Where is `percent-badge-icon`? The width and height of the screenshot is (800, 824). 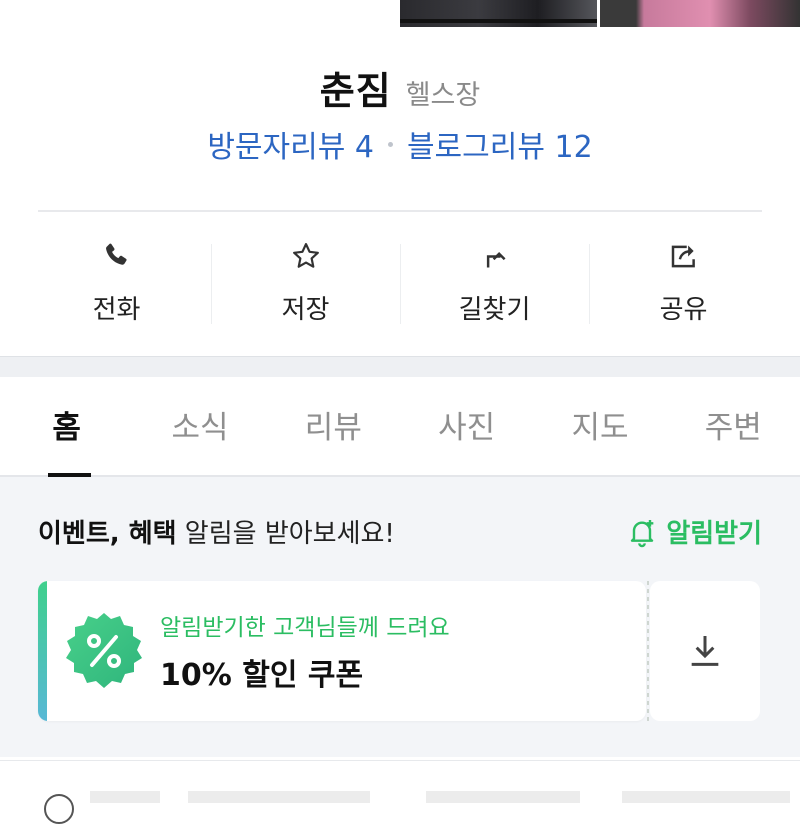
percent-badge-icon is located at coordinates (104, 650).